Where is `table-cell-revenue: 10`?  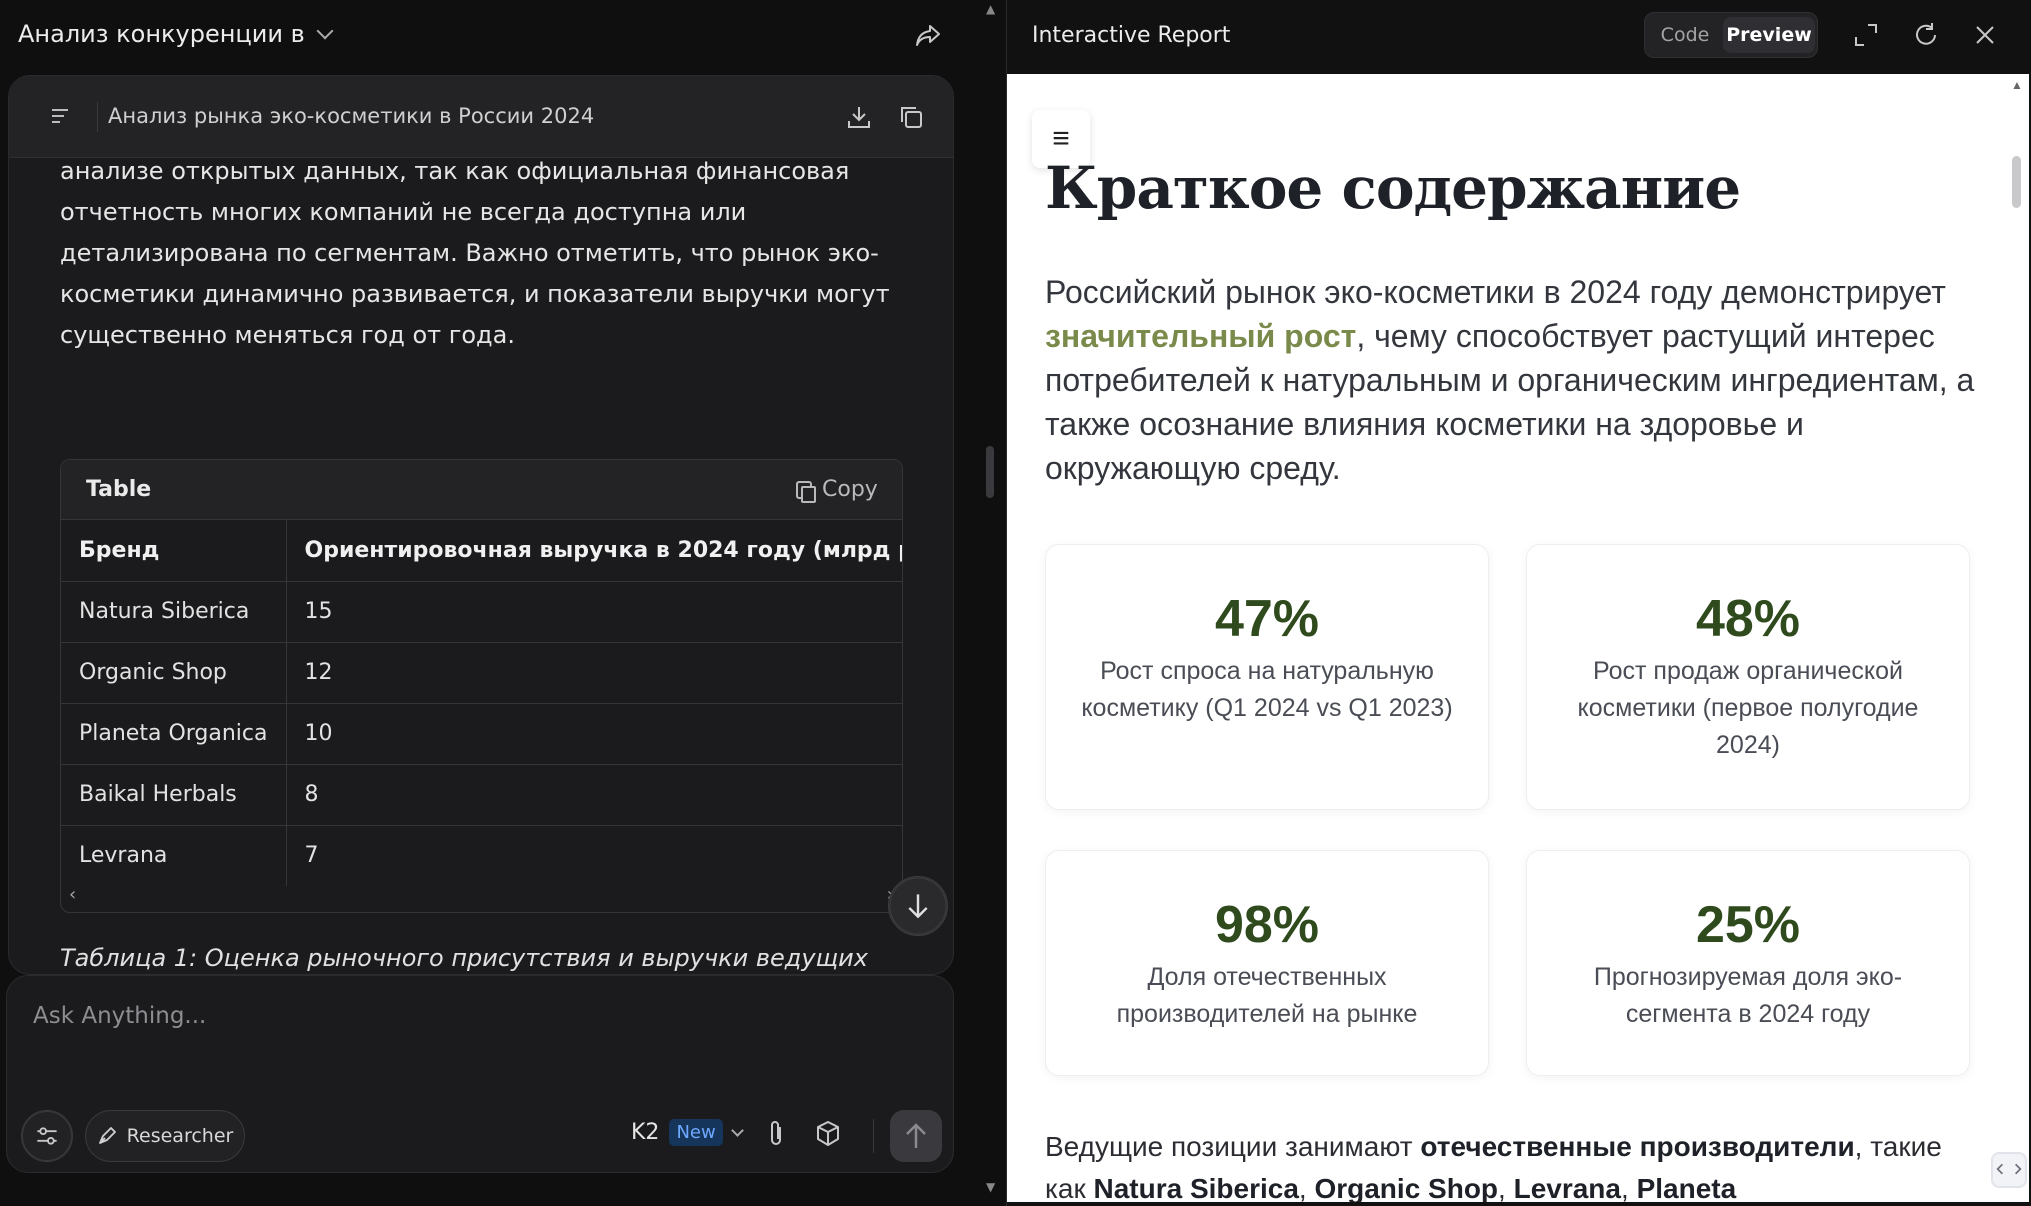 table-cell-revenue: 10 is located at coordinates (594, 734).